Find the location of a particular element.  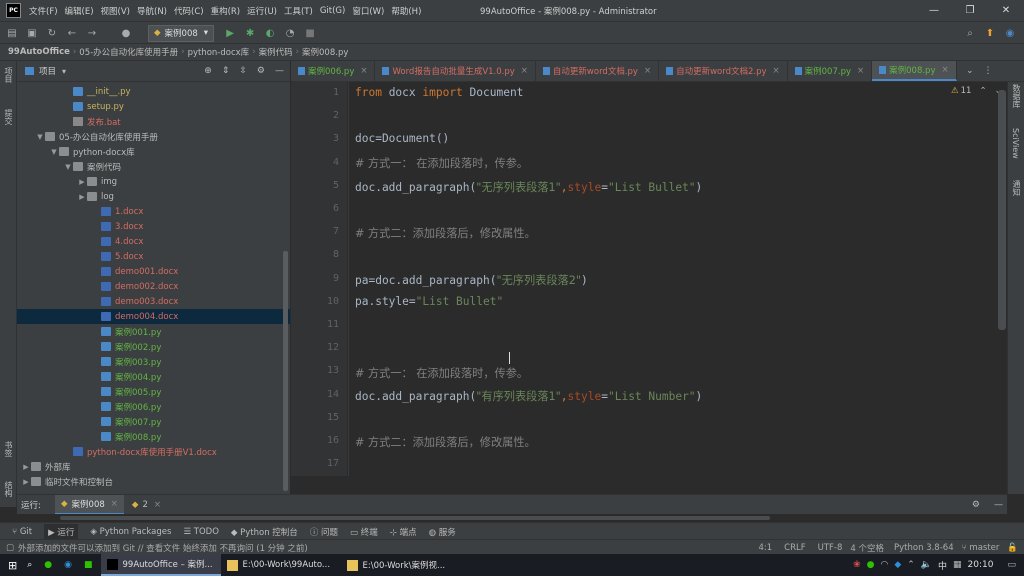

chevron-down-icon: ▾ is located at coordinates (64, 71).